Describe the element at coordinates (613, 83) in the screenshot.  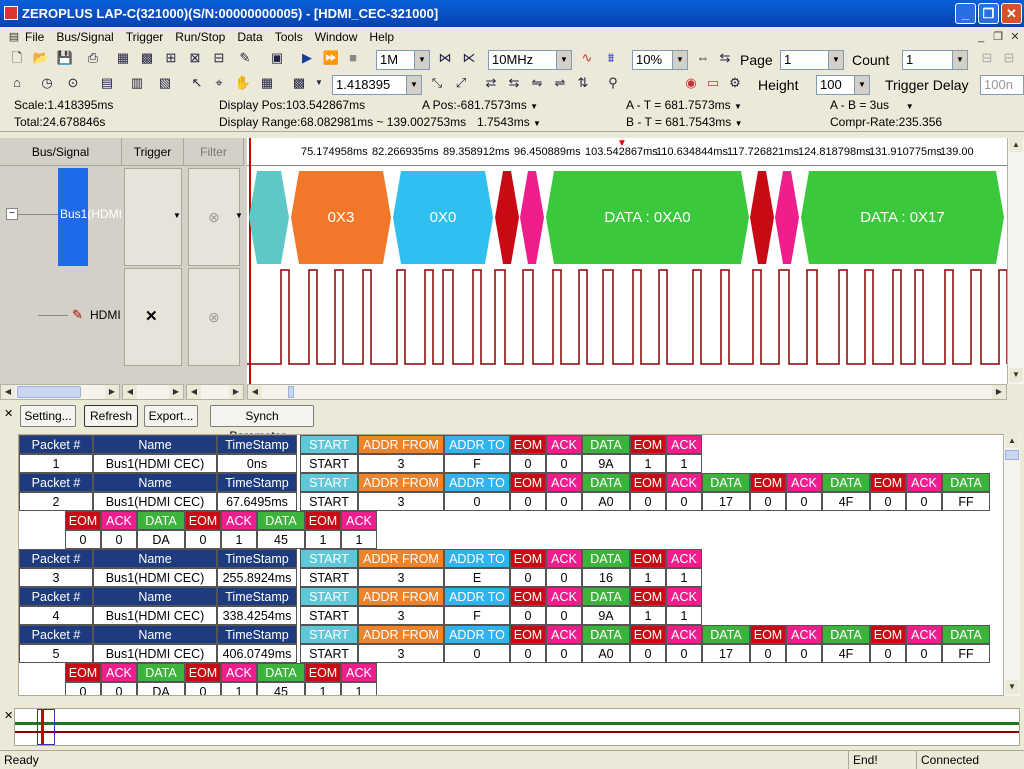
I see `binoculars-icon: ⚲` at that location.